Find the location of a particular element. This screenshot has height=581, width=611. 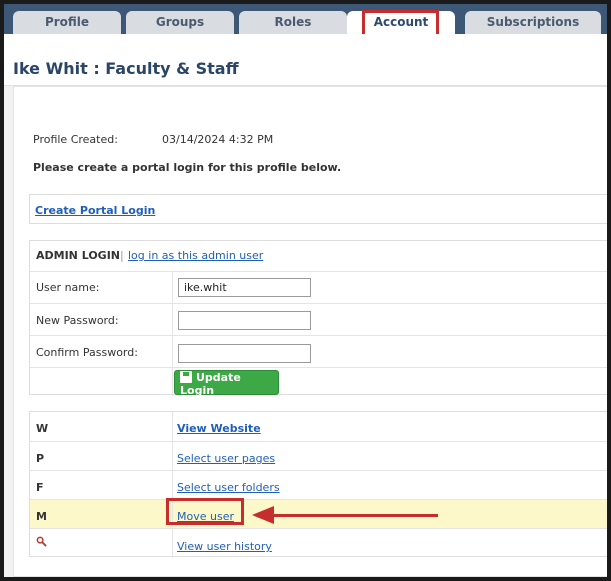

action-key: W is located at coordinates (42, 428).